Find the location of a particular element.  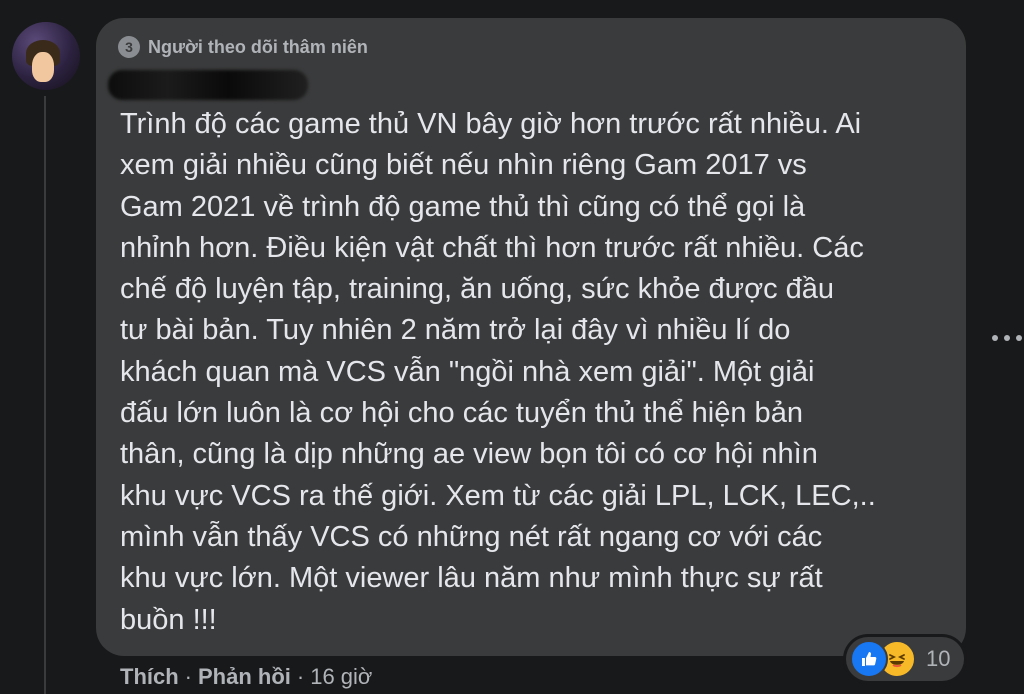

badge-label: Người theo dõi thâm niên is located at coordinates (258, 46).